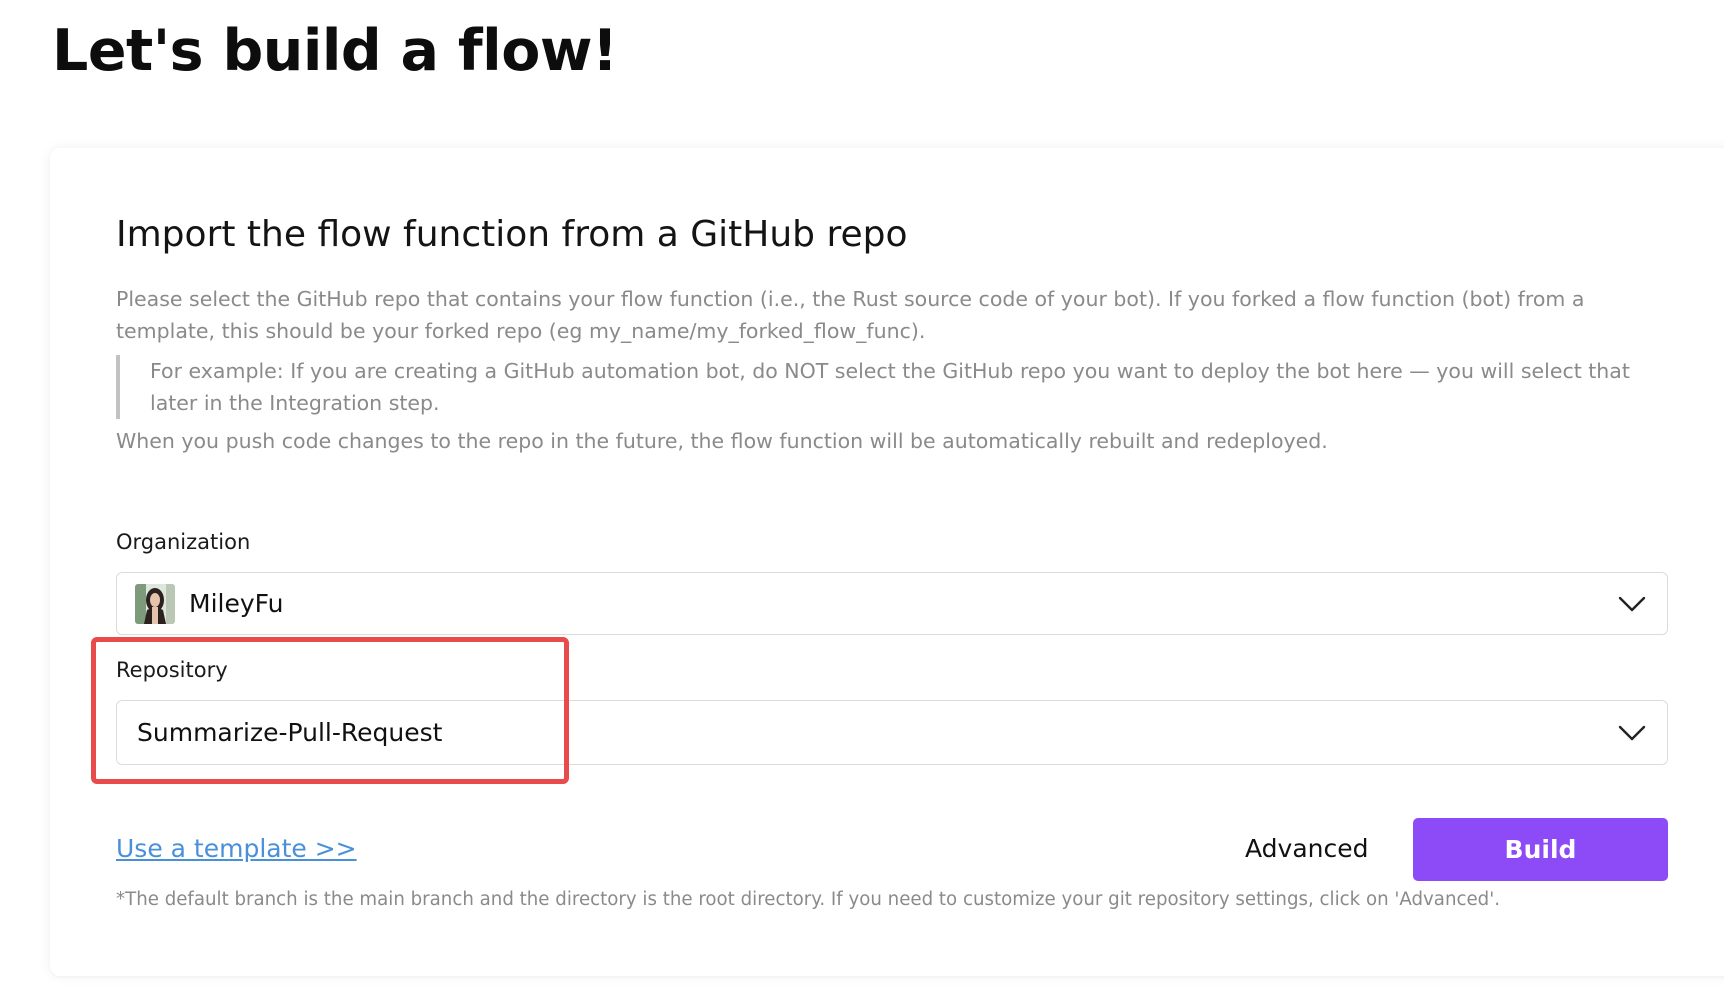  What do you see at coordinates (335, 51) in the screenshot?
I see `page-title: Let's build a flow!` at bounding box center [335, 51].